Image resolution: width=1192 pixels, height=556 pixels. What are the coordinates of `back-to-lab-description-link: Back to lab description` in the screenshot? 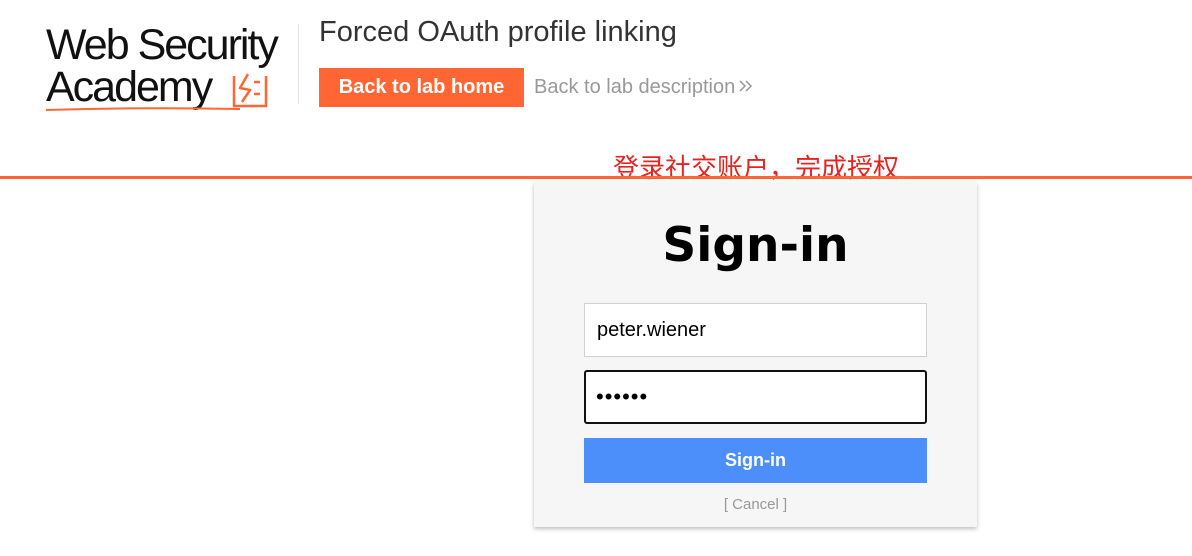 It's located at (644, 87).